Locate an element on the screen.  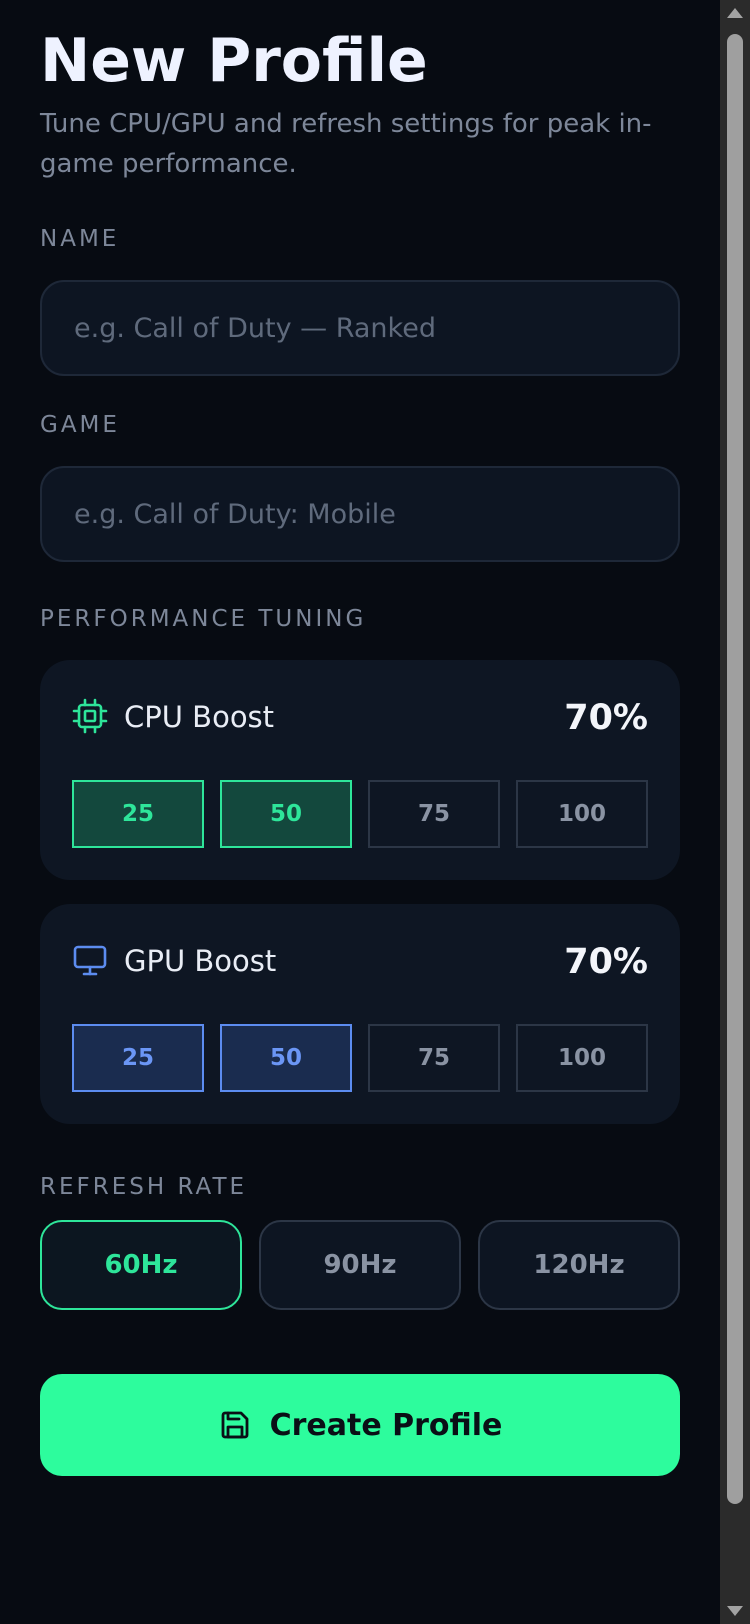
cpu-boost-value: 70% is located at coordinates (606, 718).